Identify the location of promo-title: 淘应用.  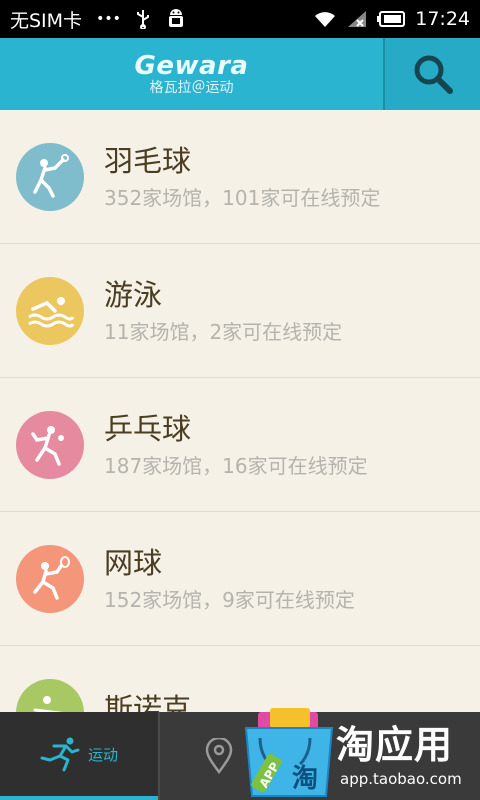
(395, 745).